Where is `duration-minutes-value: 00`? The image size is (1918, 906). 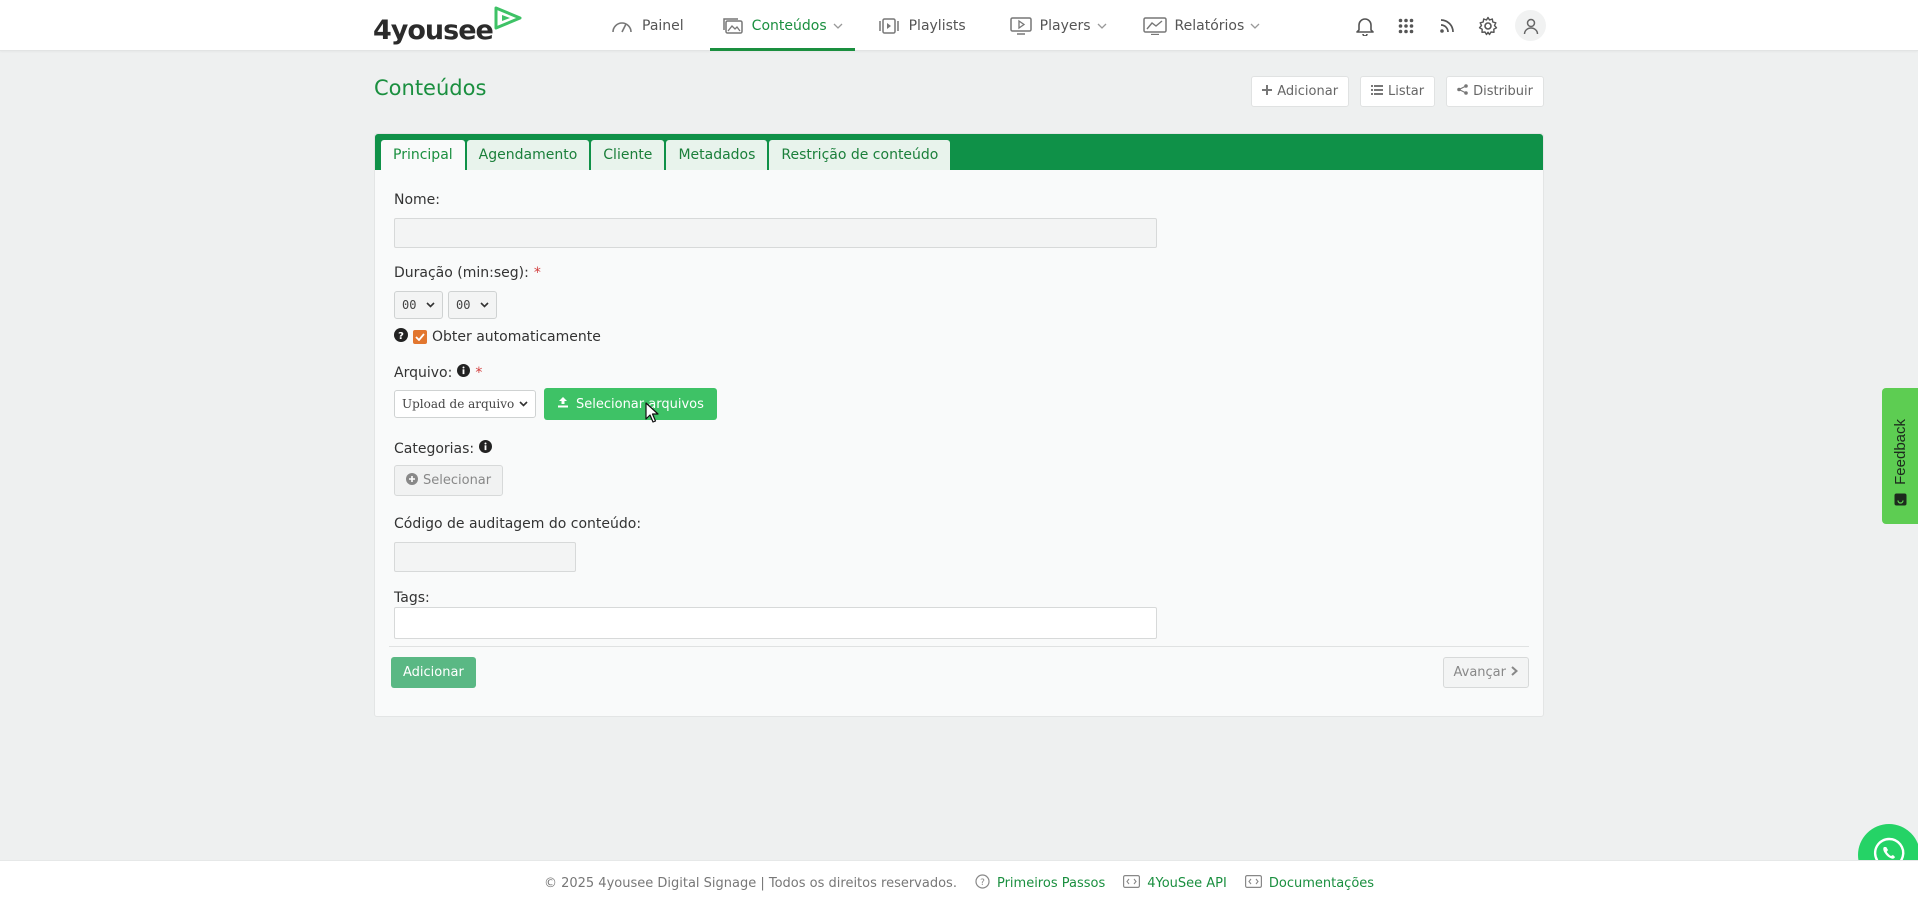 duration-minutes-value: 00 is located at coordinates (409, 305).